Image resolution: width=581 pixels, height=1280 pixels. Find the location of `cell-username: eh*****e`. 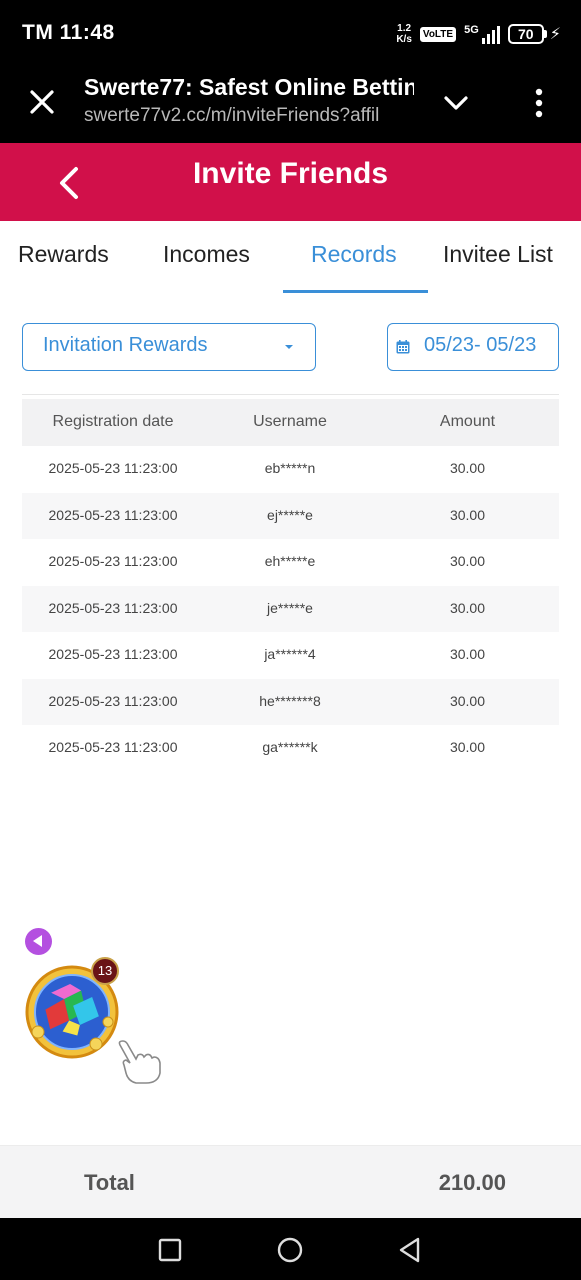

cell-username: eh*****e is located at coordinates (290, 561).